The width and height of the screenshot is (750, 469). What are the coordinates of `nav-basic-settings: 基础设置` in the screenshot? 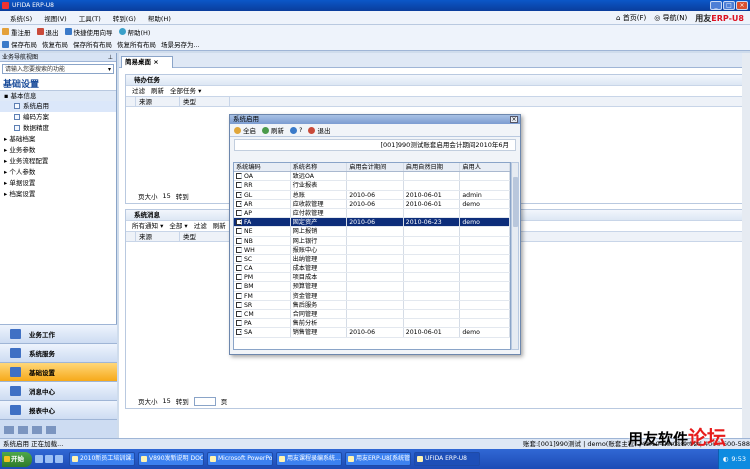 It's located at (58, 371).